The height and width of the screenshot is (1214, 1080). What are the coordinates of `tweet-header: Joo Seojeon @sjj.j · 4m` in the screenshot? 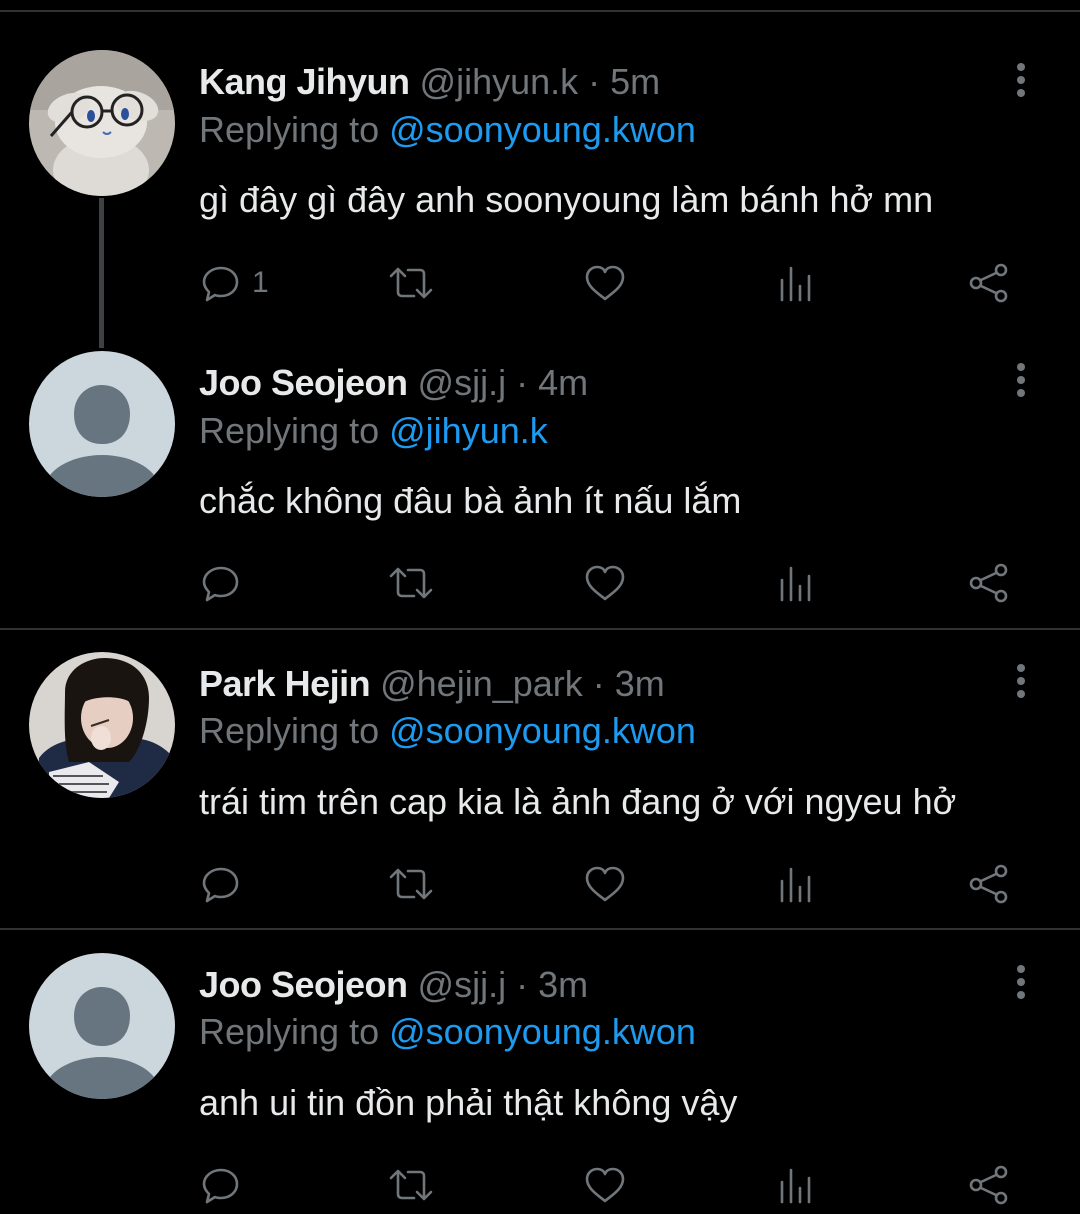 It's located at (393, 383).